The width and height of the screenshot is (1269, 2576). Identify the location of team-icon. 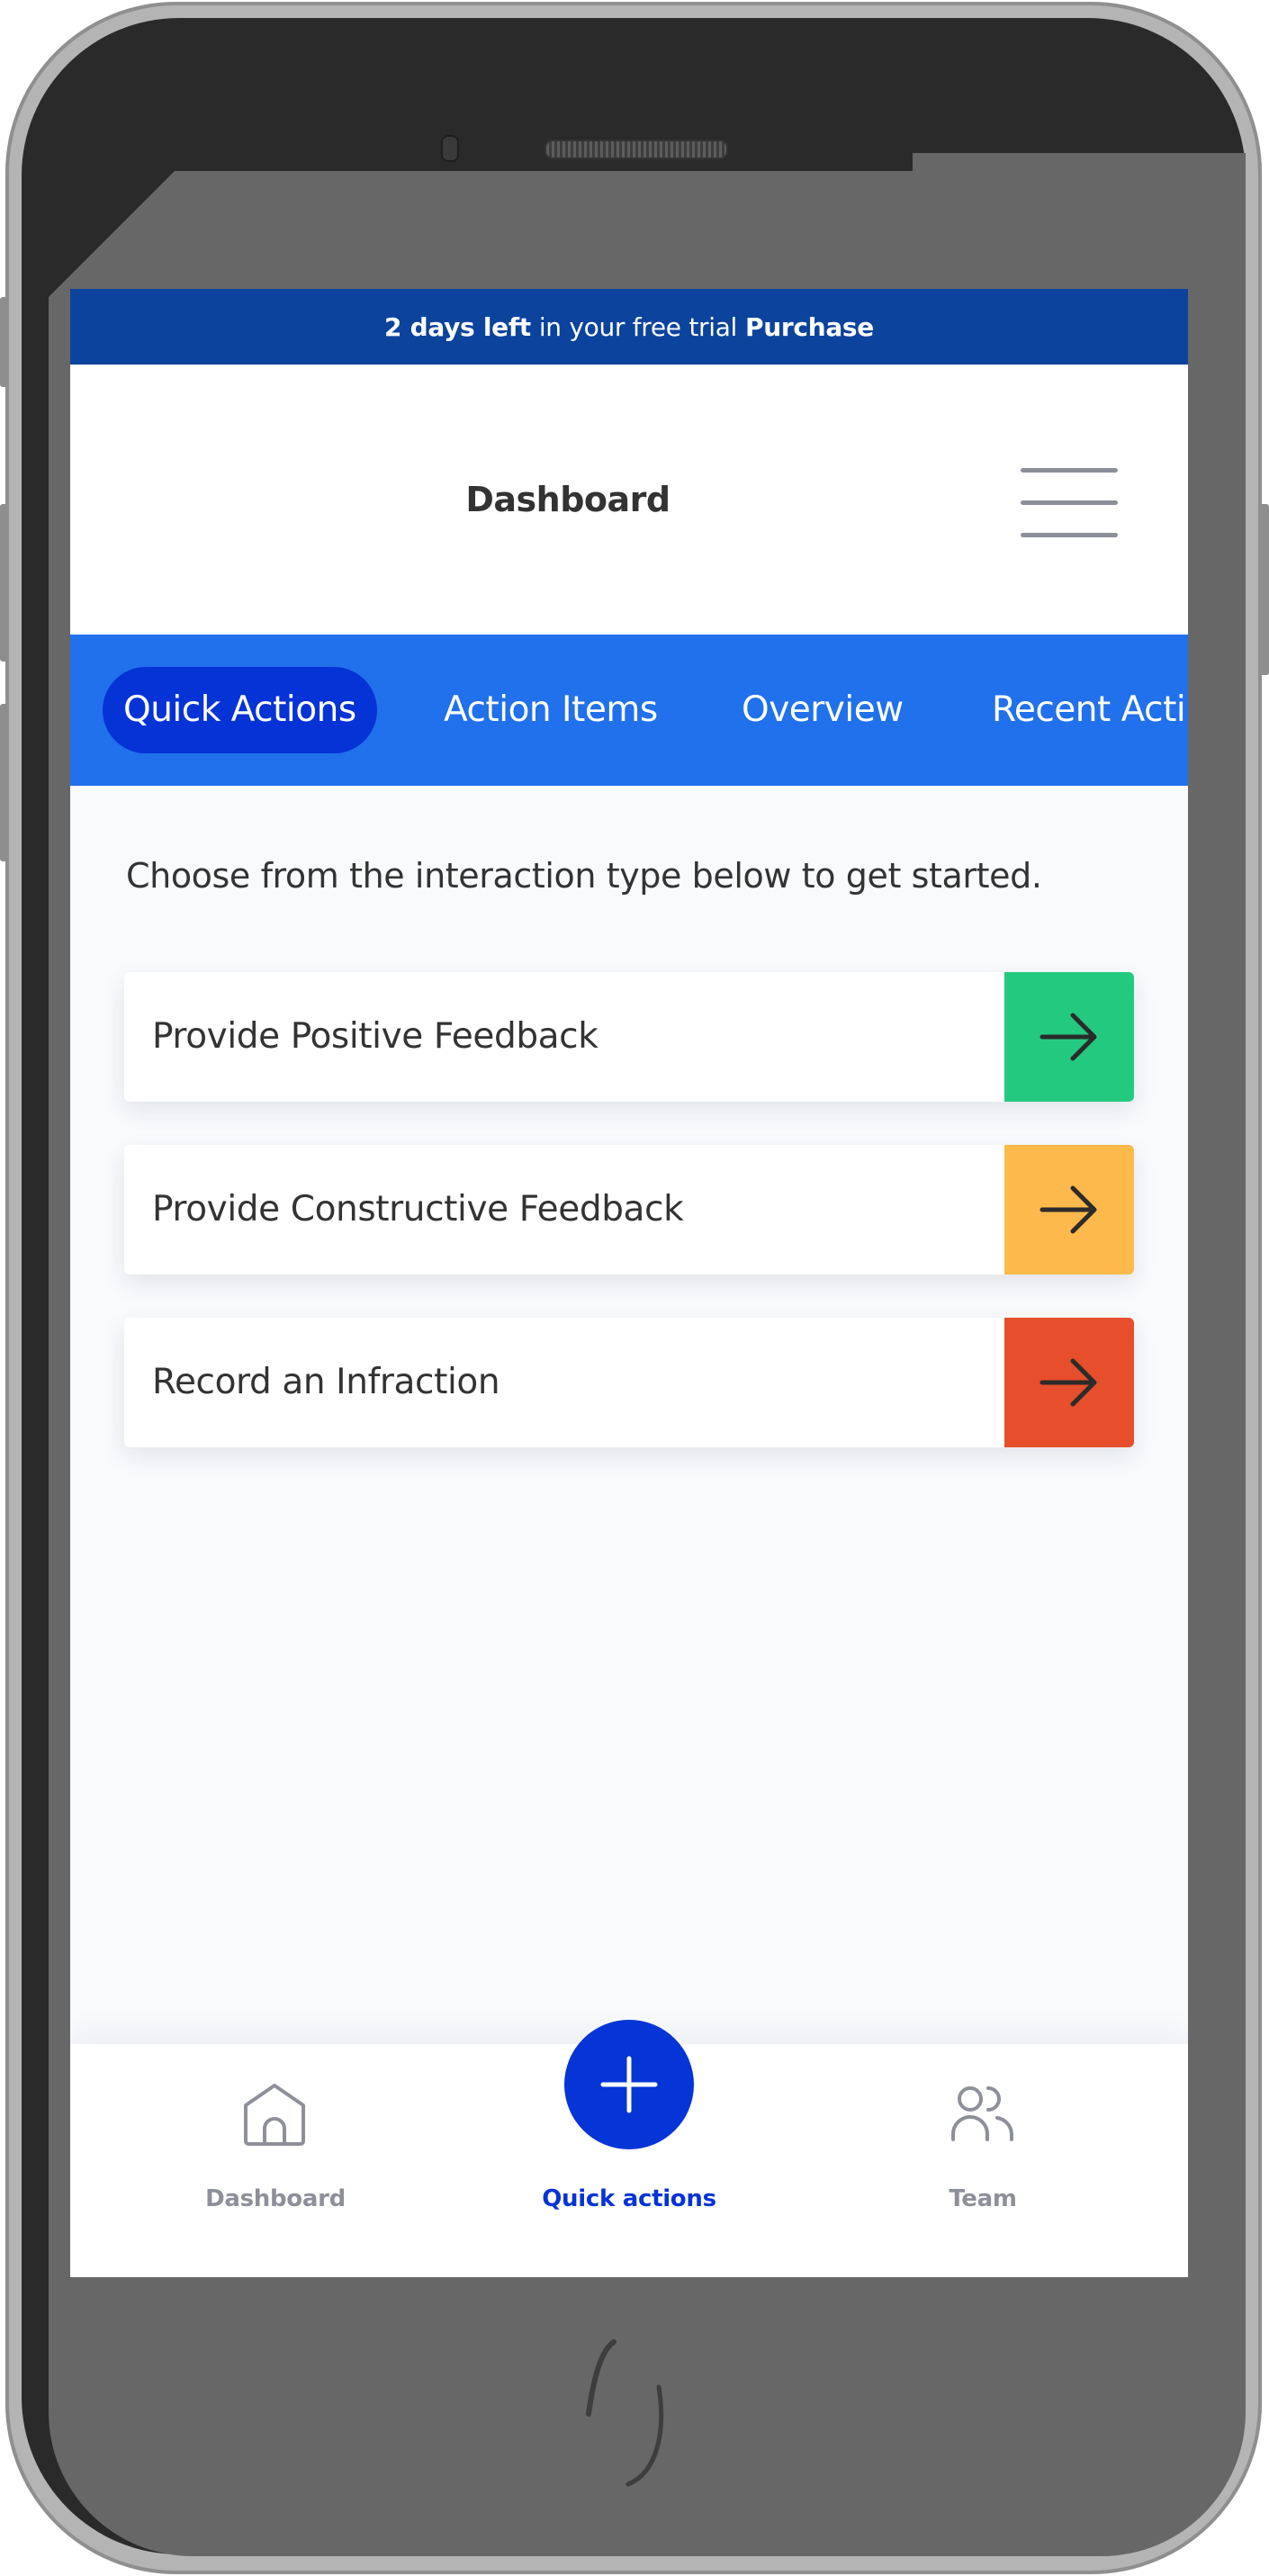
(982, 2113).